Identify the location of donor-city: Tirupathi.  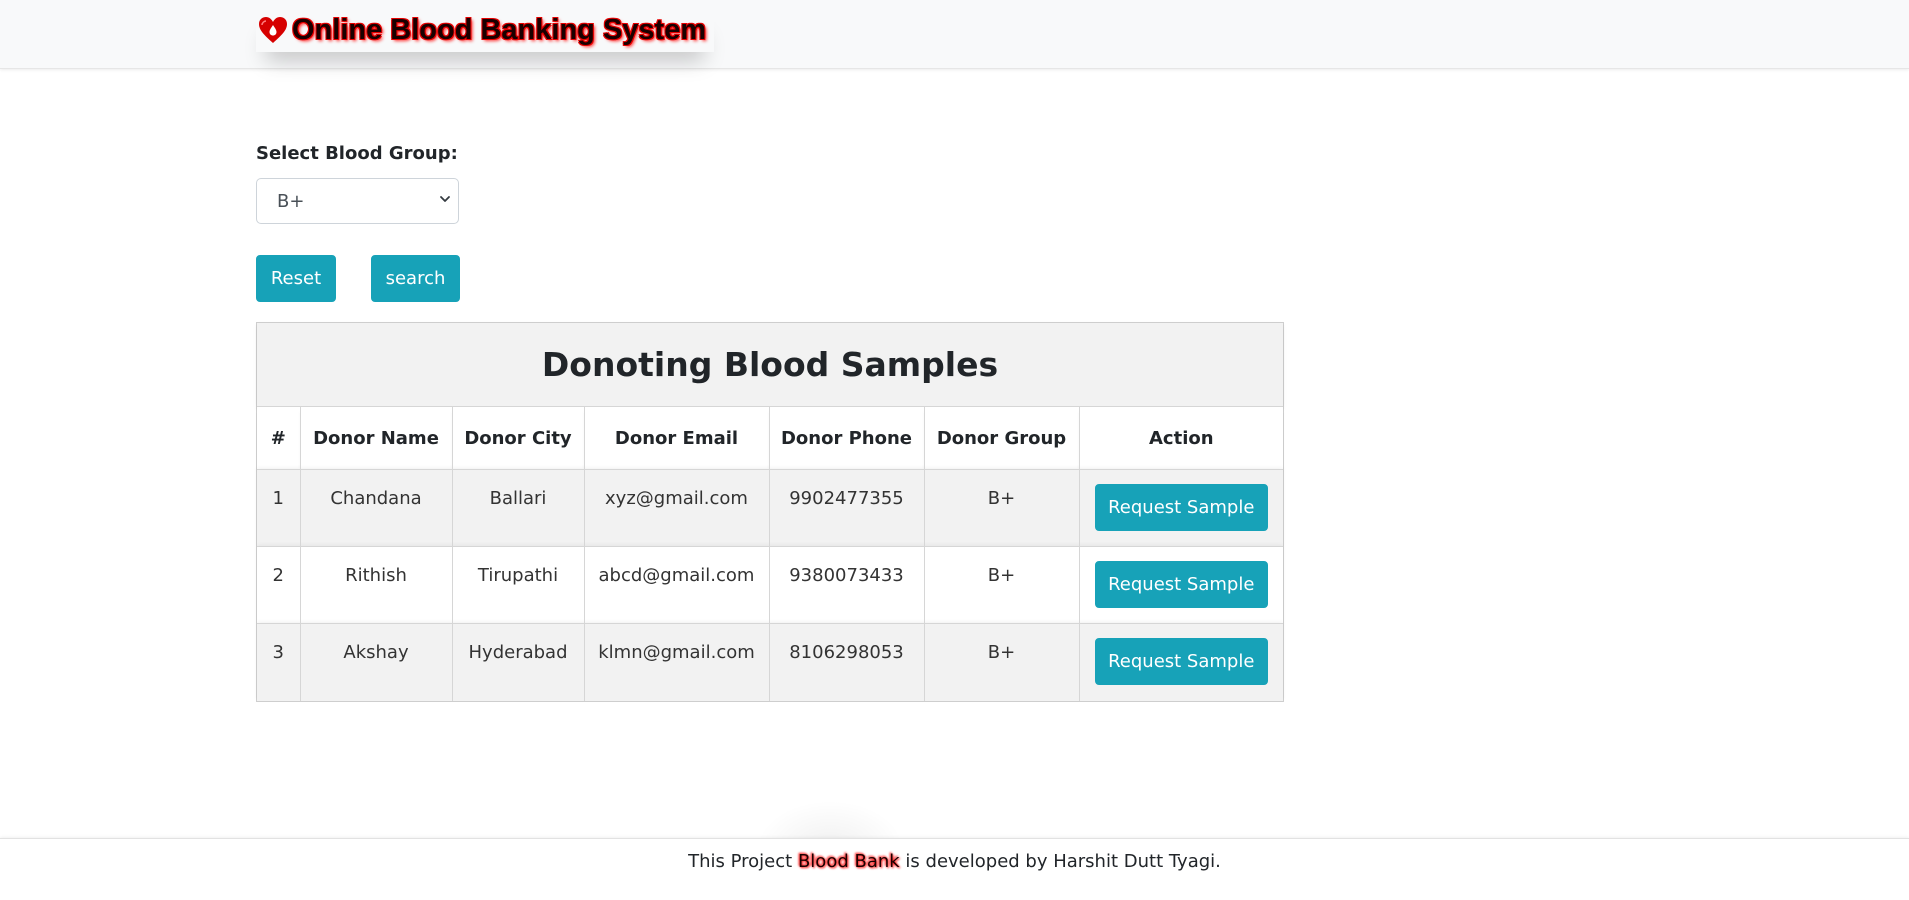
(518, 585).